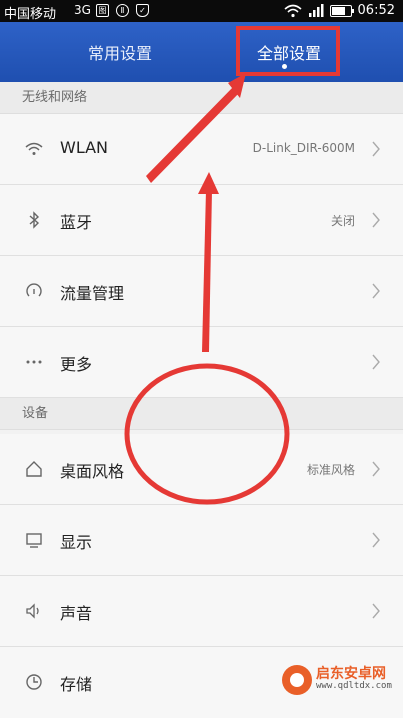  I want to click on settings-row-more: 更多, so click(201, 362).